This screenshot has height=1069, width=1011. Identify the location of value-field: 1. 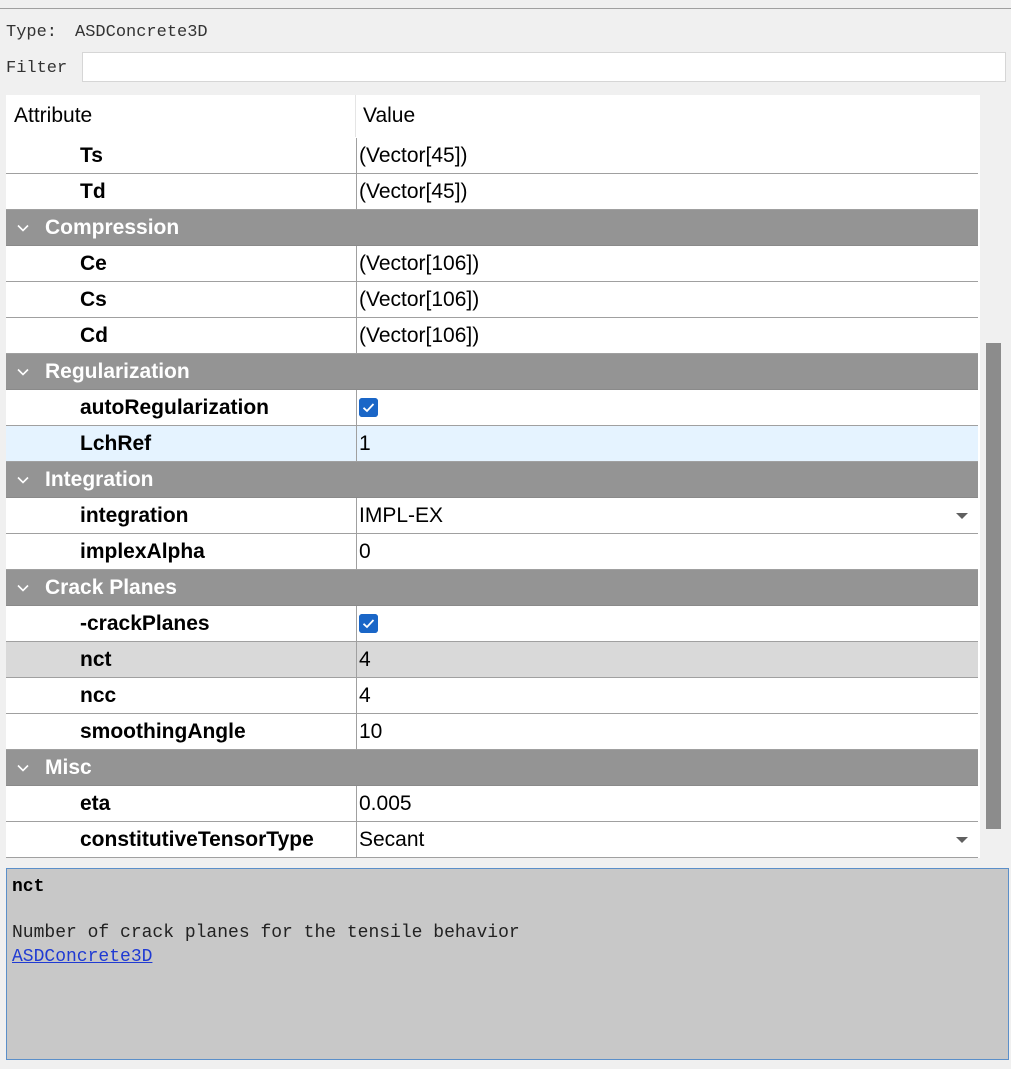
(365, 443).